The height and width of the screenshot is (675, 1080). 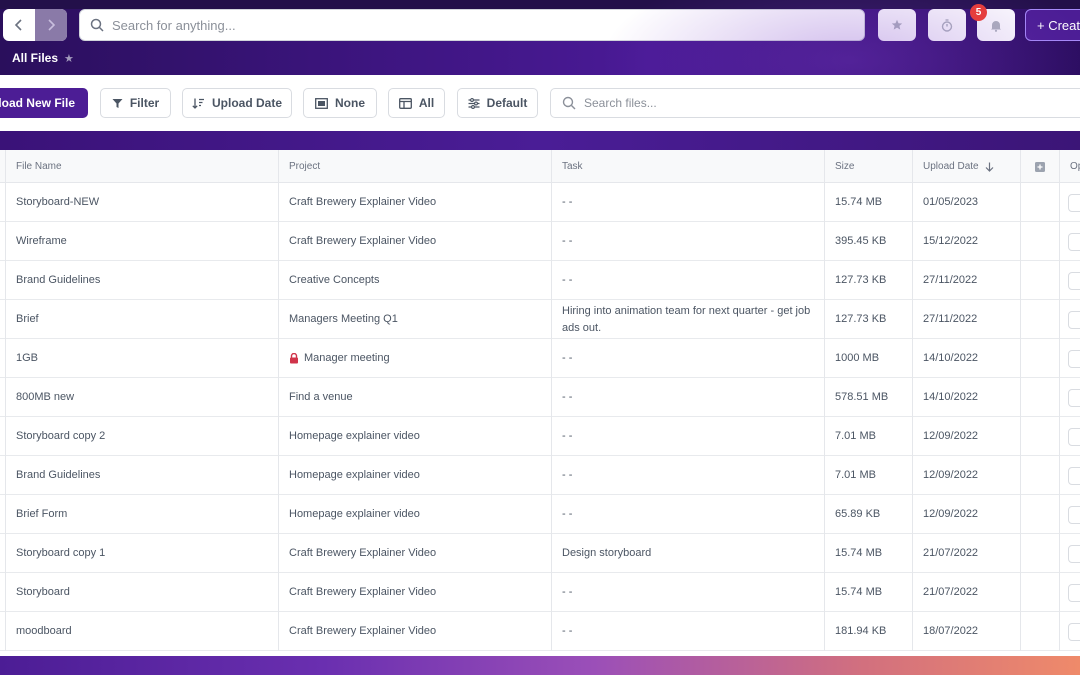 What do you see at coordinates (868, 166) in the screenshot?
I see `col-size: Size` at bounding box center [868, 166].